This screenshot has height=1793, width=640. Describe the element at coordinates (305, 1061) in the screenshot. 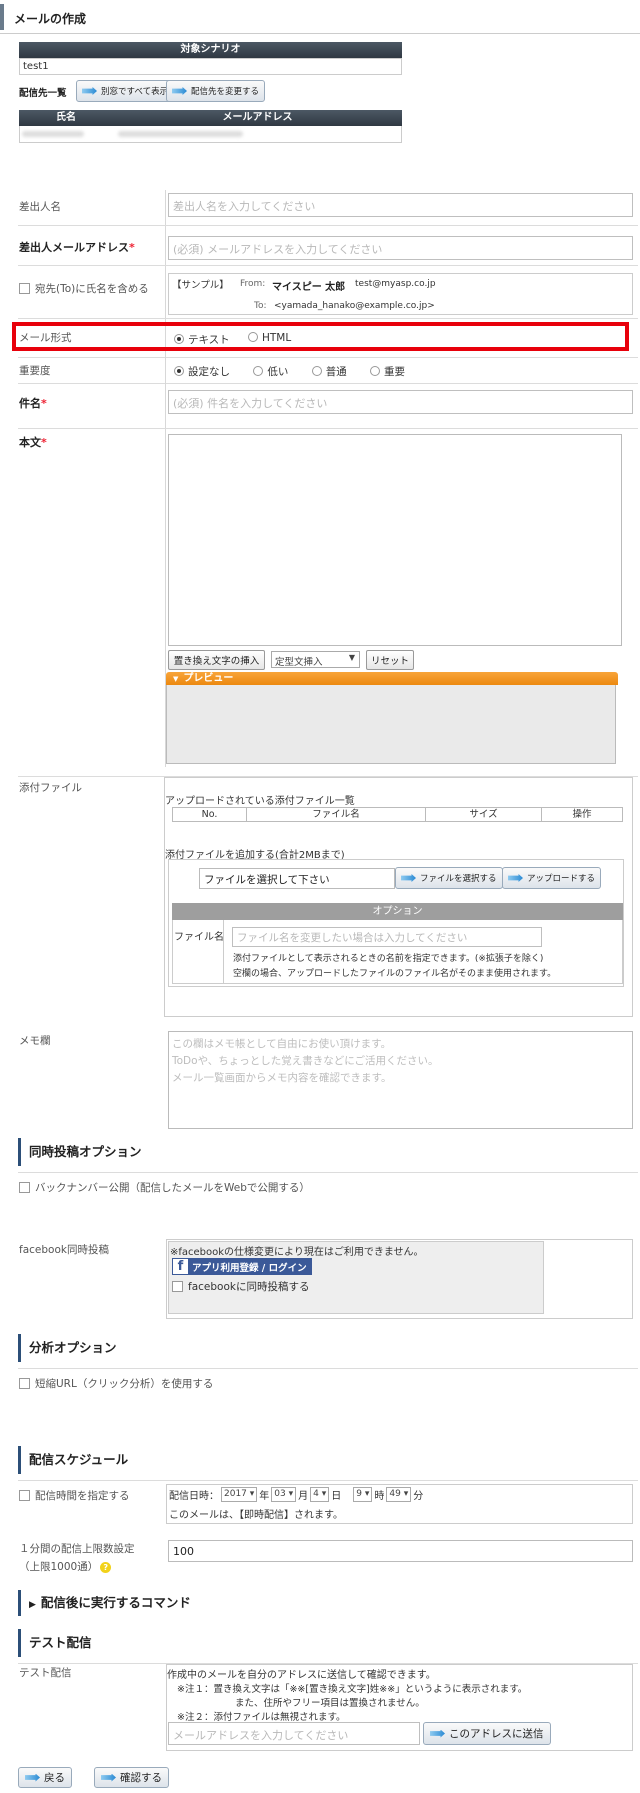

I see `memo-line: ToDoや、ちょっとした覚え書きなどにご活用ください。` at that location.